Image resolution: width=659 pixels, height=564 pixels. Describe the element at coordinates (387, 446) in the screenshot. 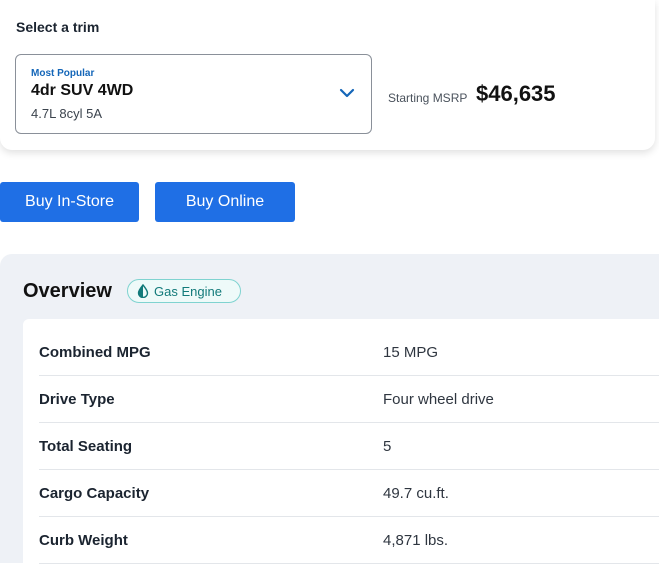

I see `spec-value: 5` at that location.